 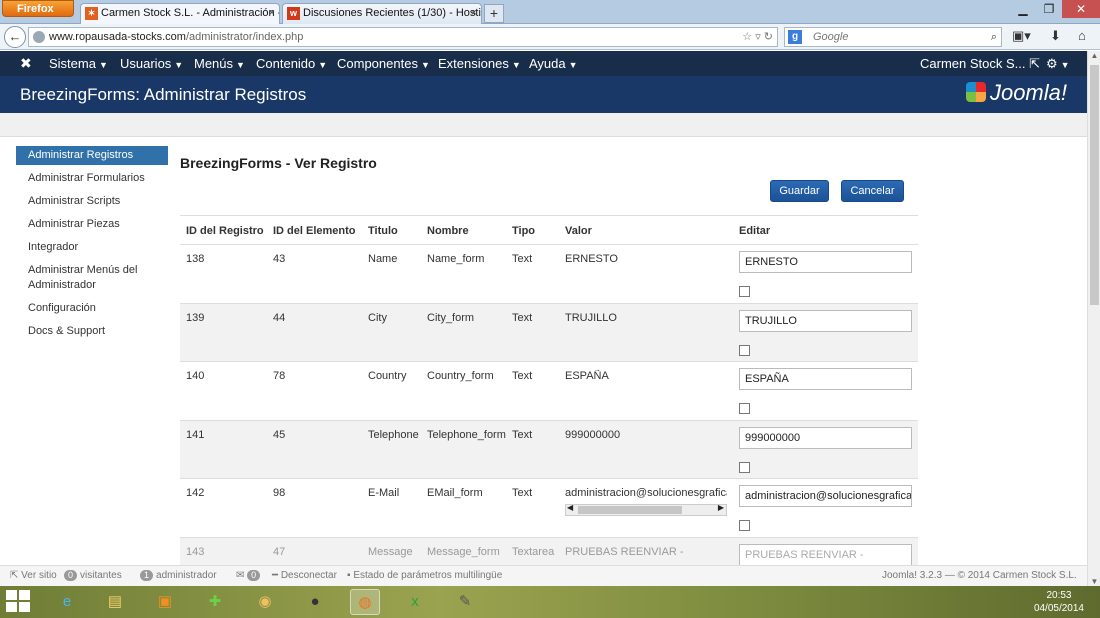 I want to click on field-name: Telephone_form, so click(x=466, y=434).